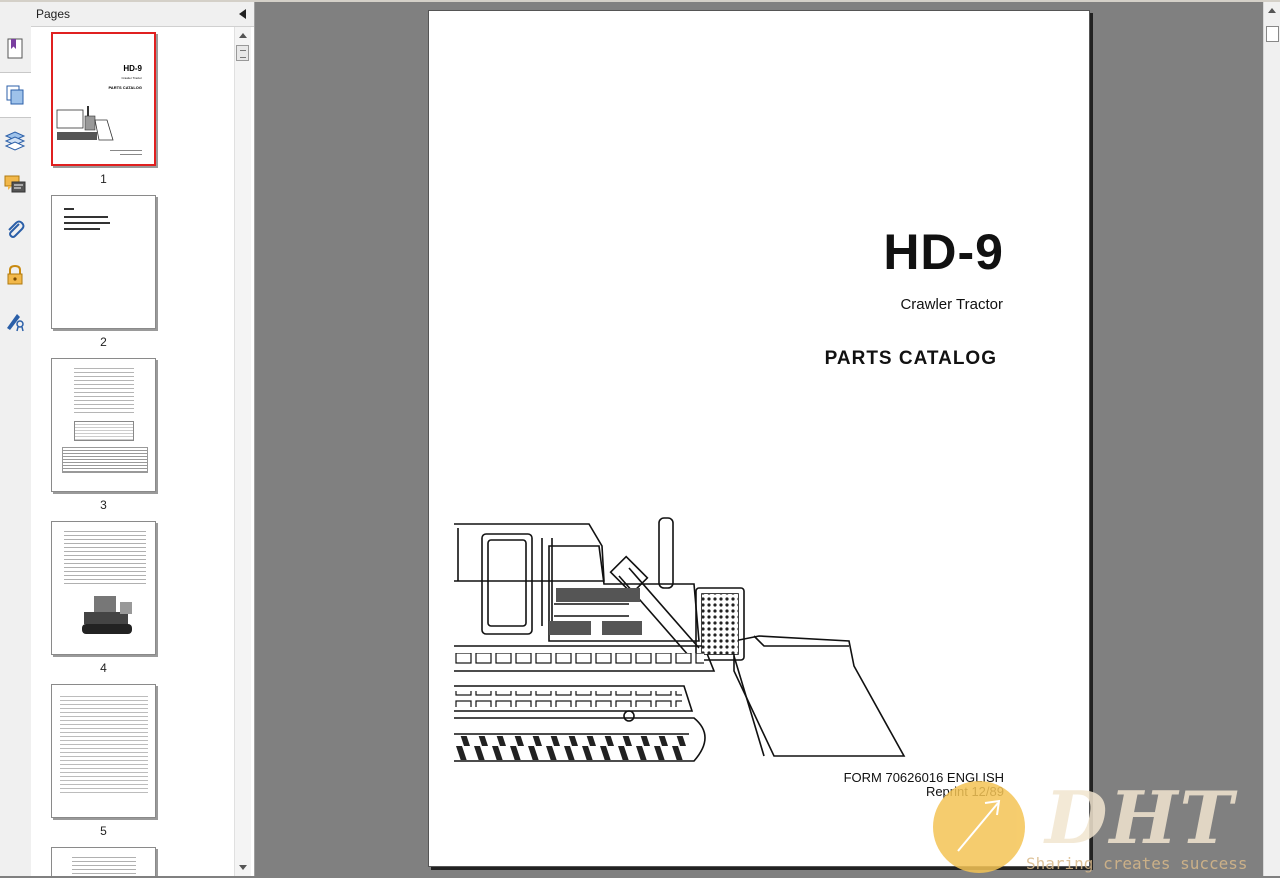  What do you see at coordinates (15, 140) in the screenshot?
I see `layers-icon` at bounding box center [15, 140].